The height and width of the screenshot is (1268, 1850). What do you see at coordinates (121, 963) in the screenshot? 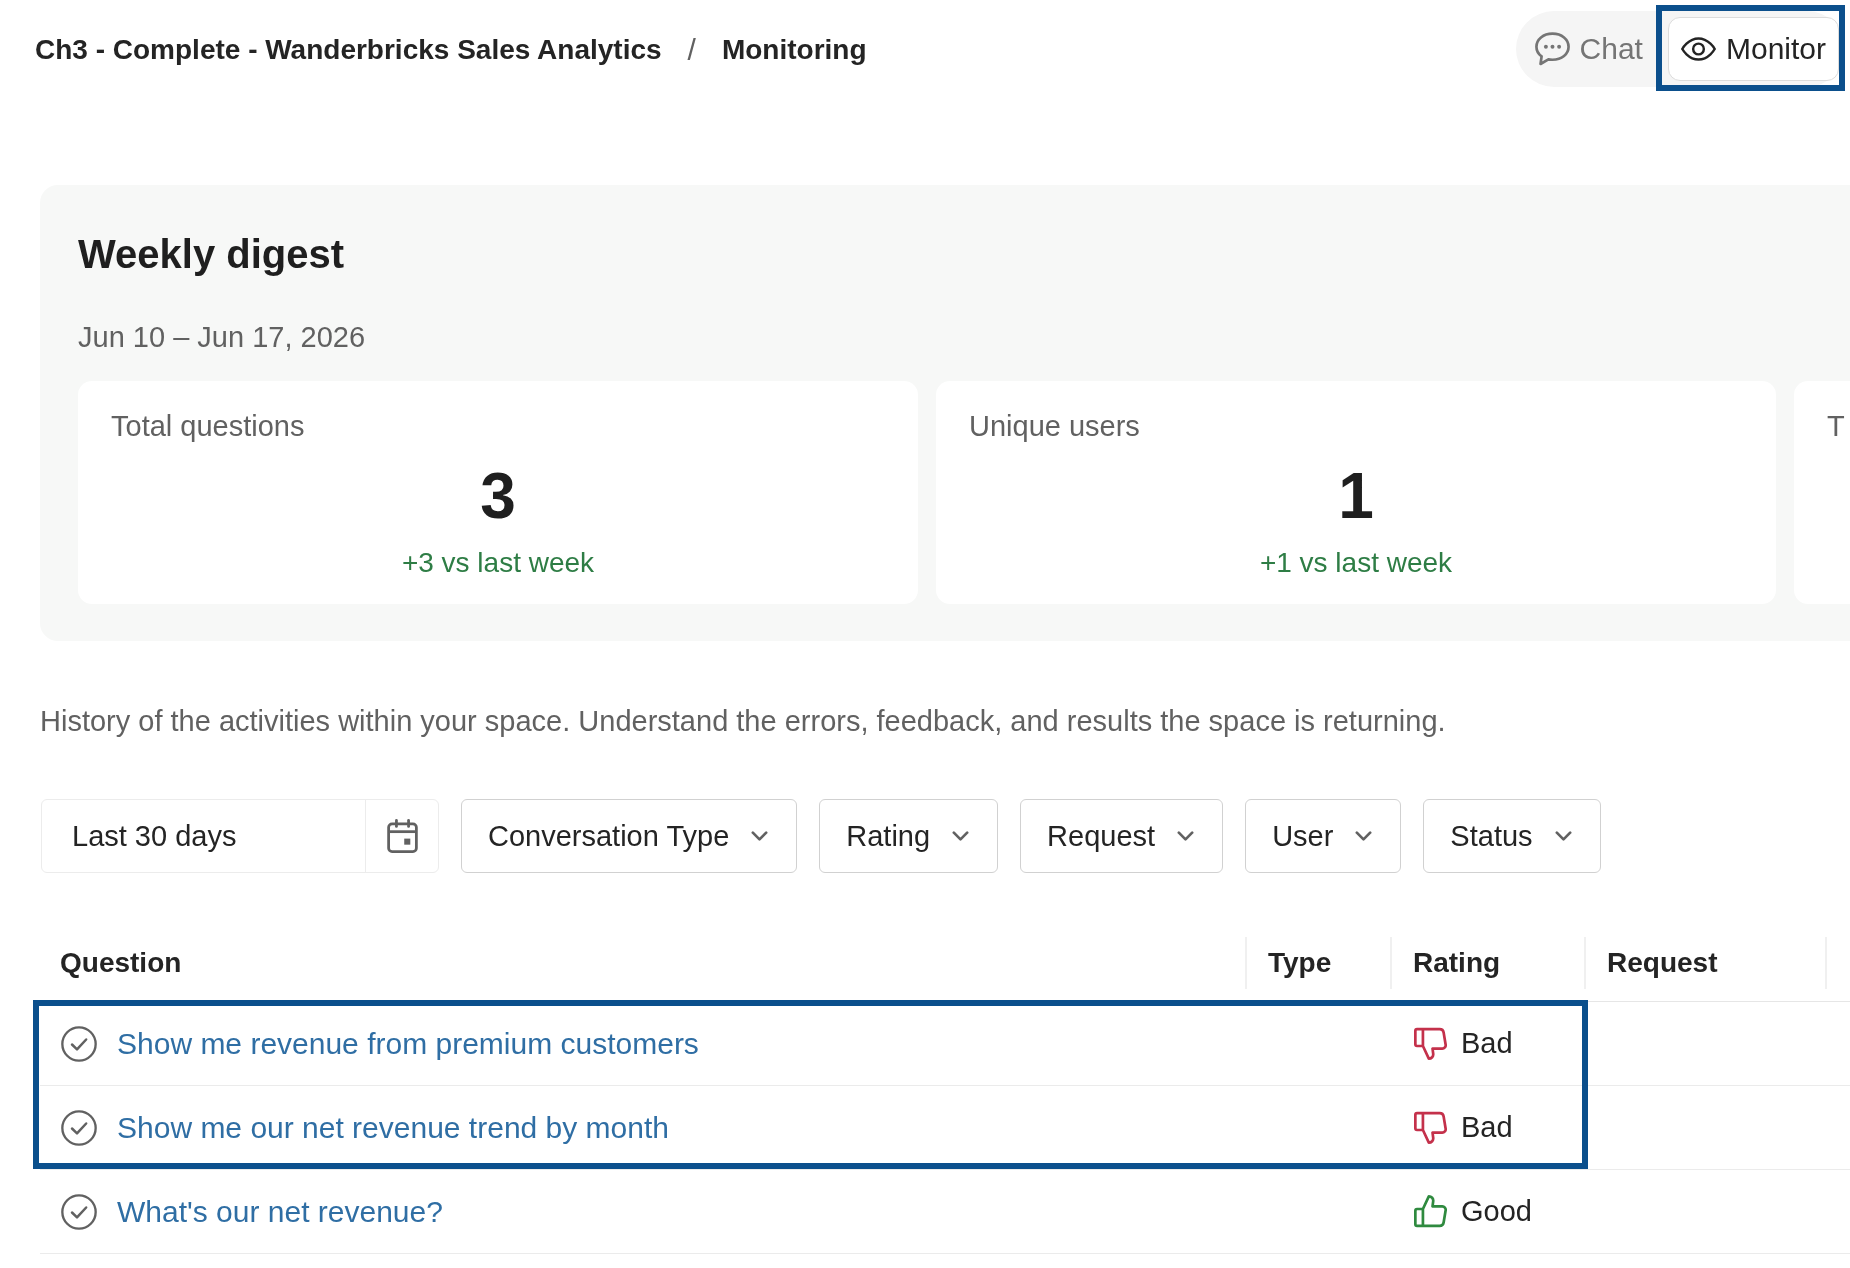
I see `column-header: Question` at bounding box center [121, 963].